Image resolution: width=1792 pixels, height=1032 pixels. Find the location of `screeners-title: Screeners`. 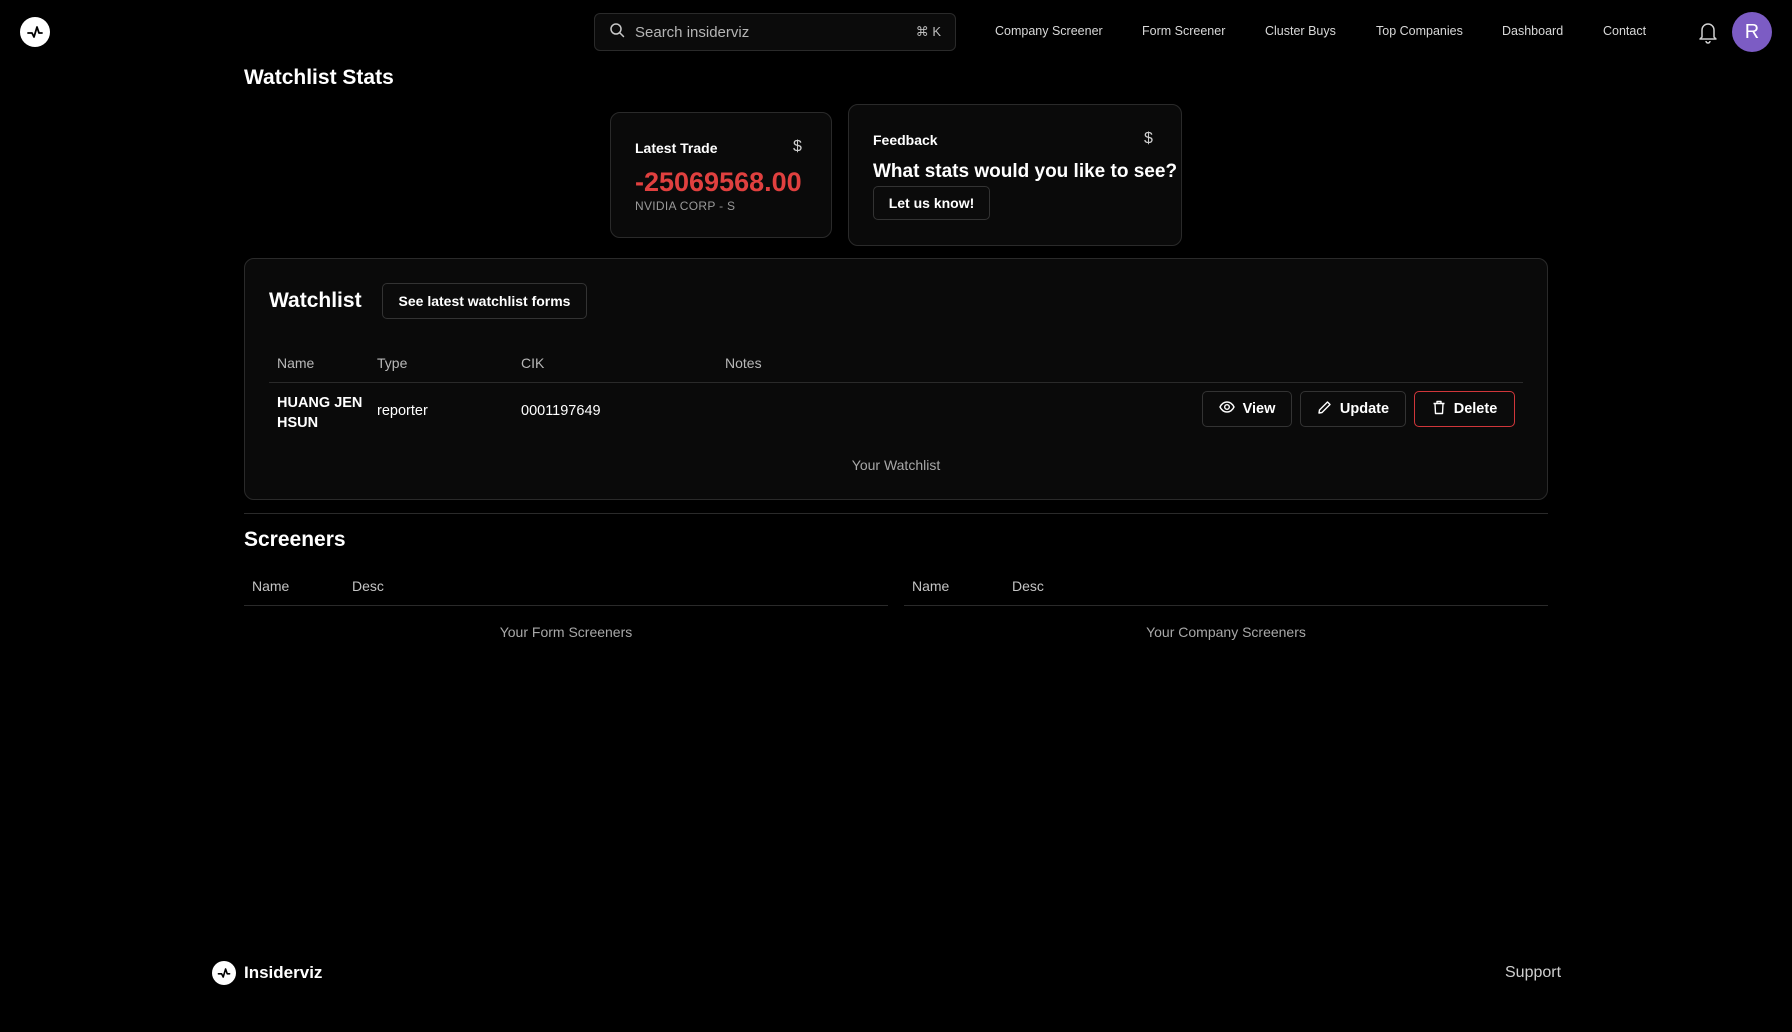

screeners-title: Screeners is located at coordinates (295, 539).